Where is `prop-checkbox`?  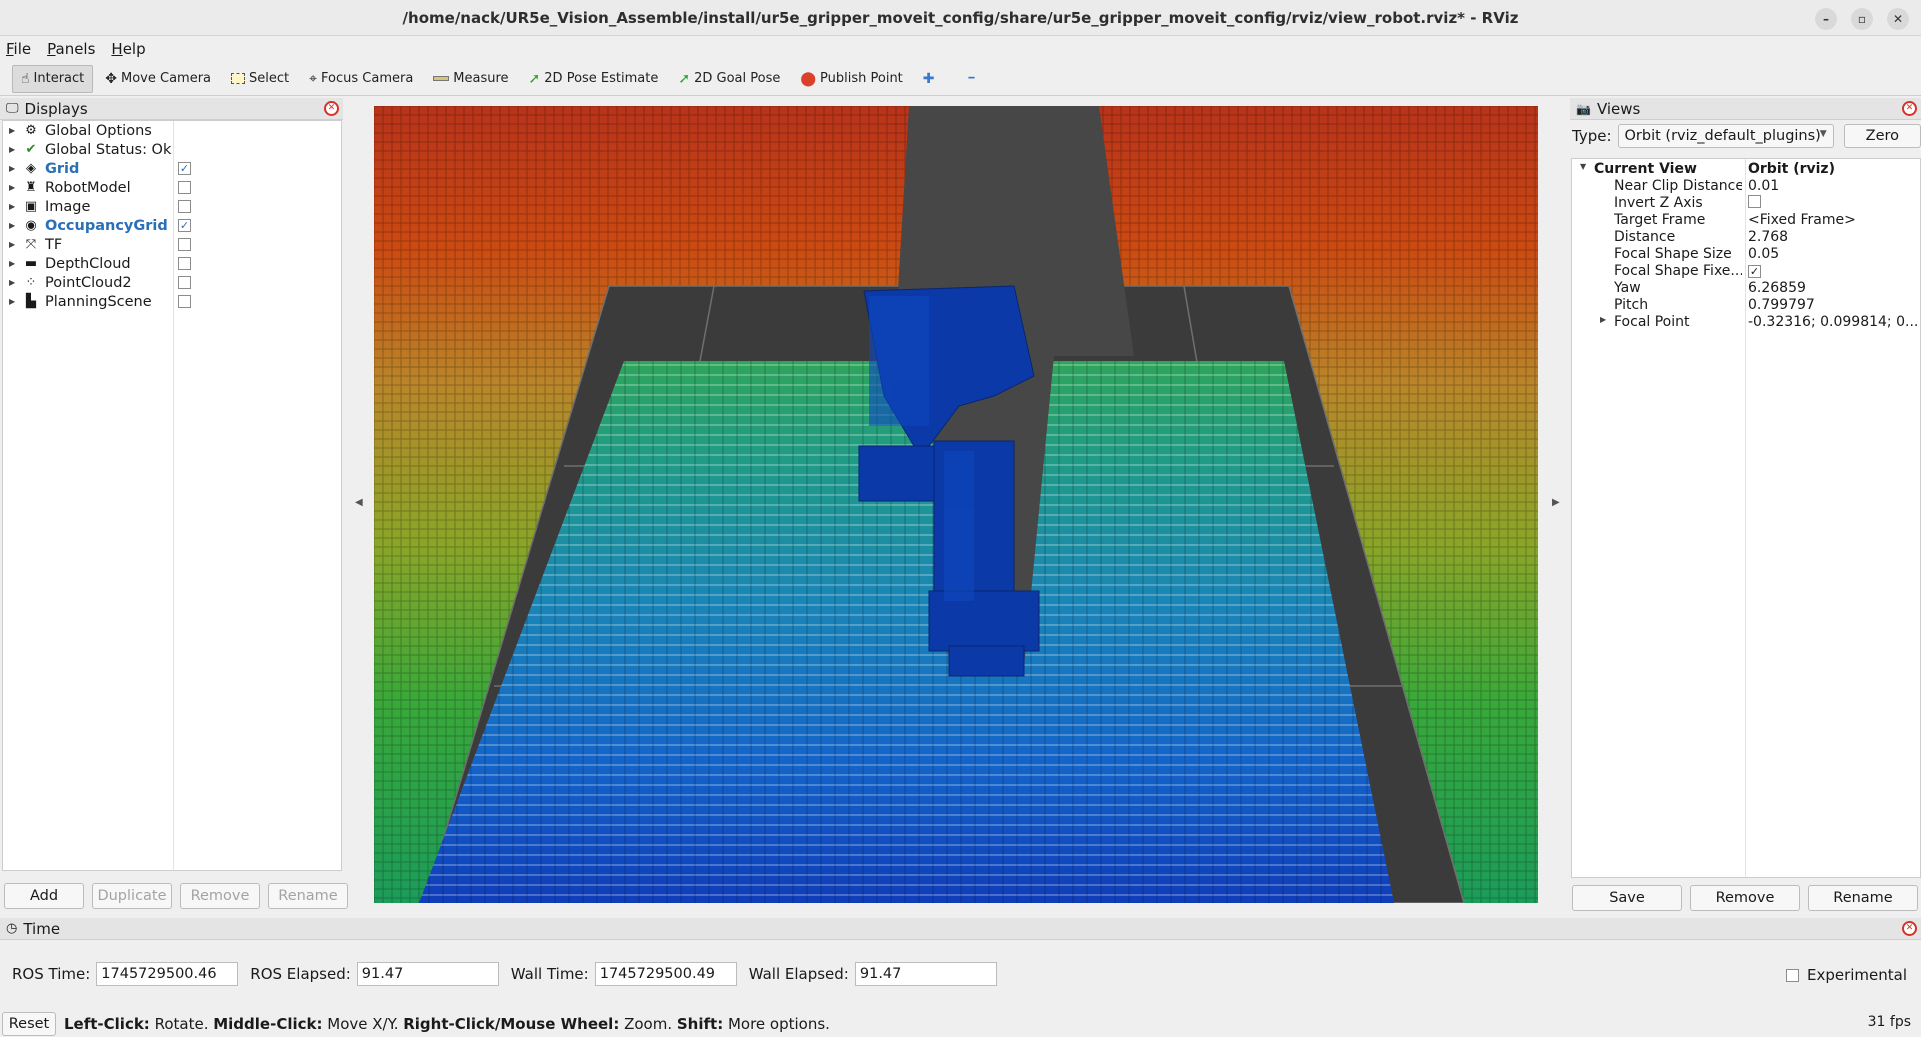
prop-checkbox is located at coordinates (1754, 201).